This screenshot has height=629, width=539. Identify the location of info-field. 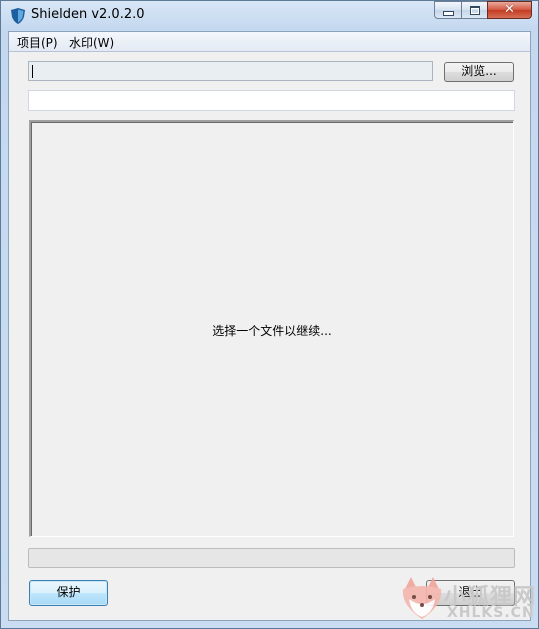
(271, 100).